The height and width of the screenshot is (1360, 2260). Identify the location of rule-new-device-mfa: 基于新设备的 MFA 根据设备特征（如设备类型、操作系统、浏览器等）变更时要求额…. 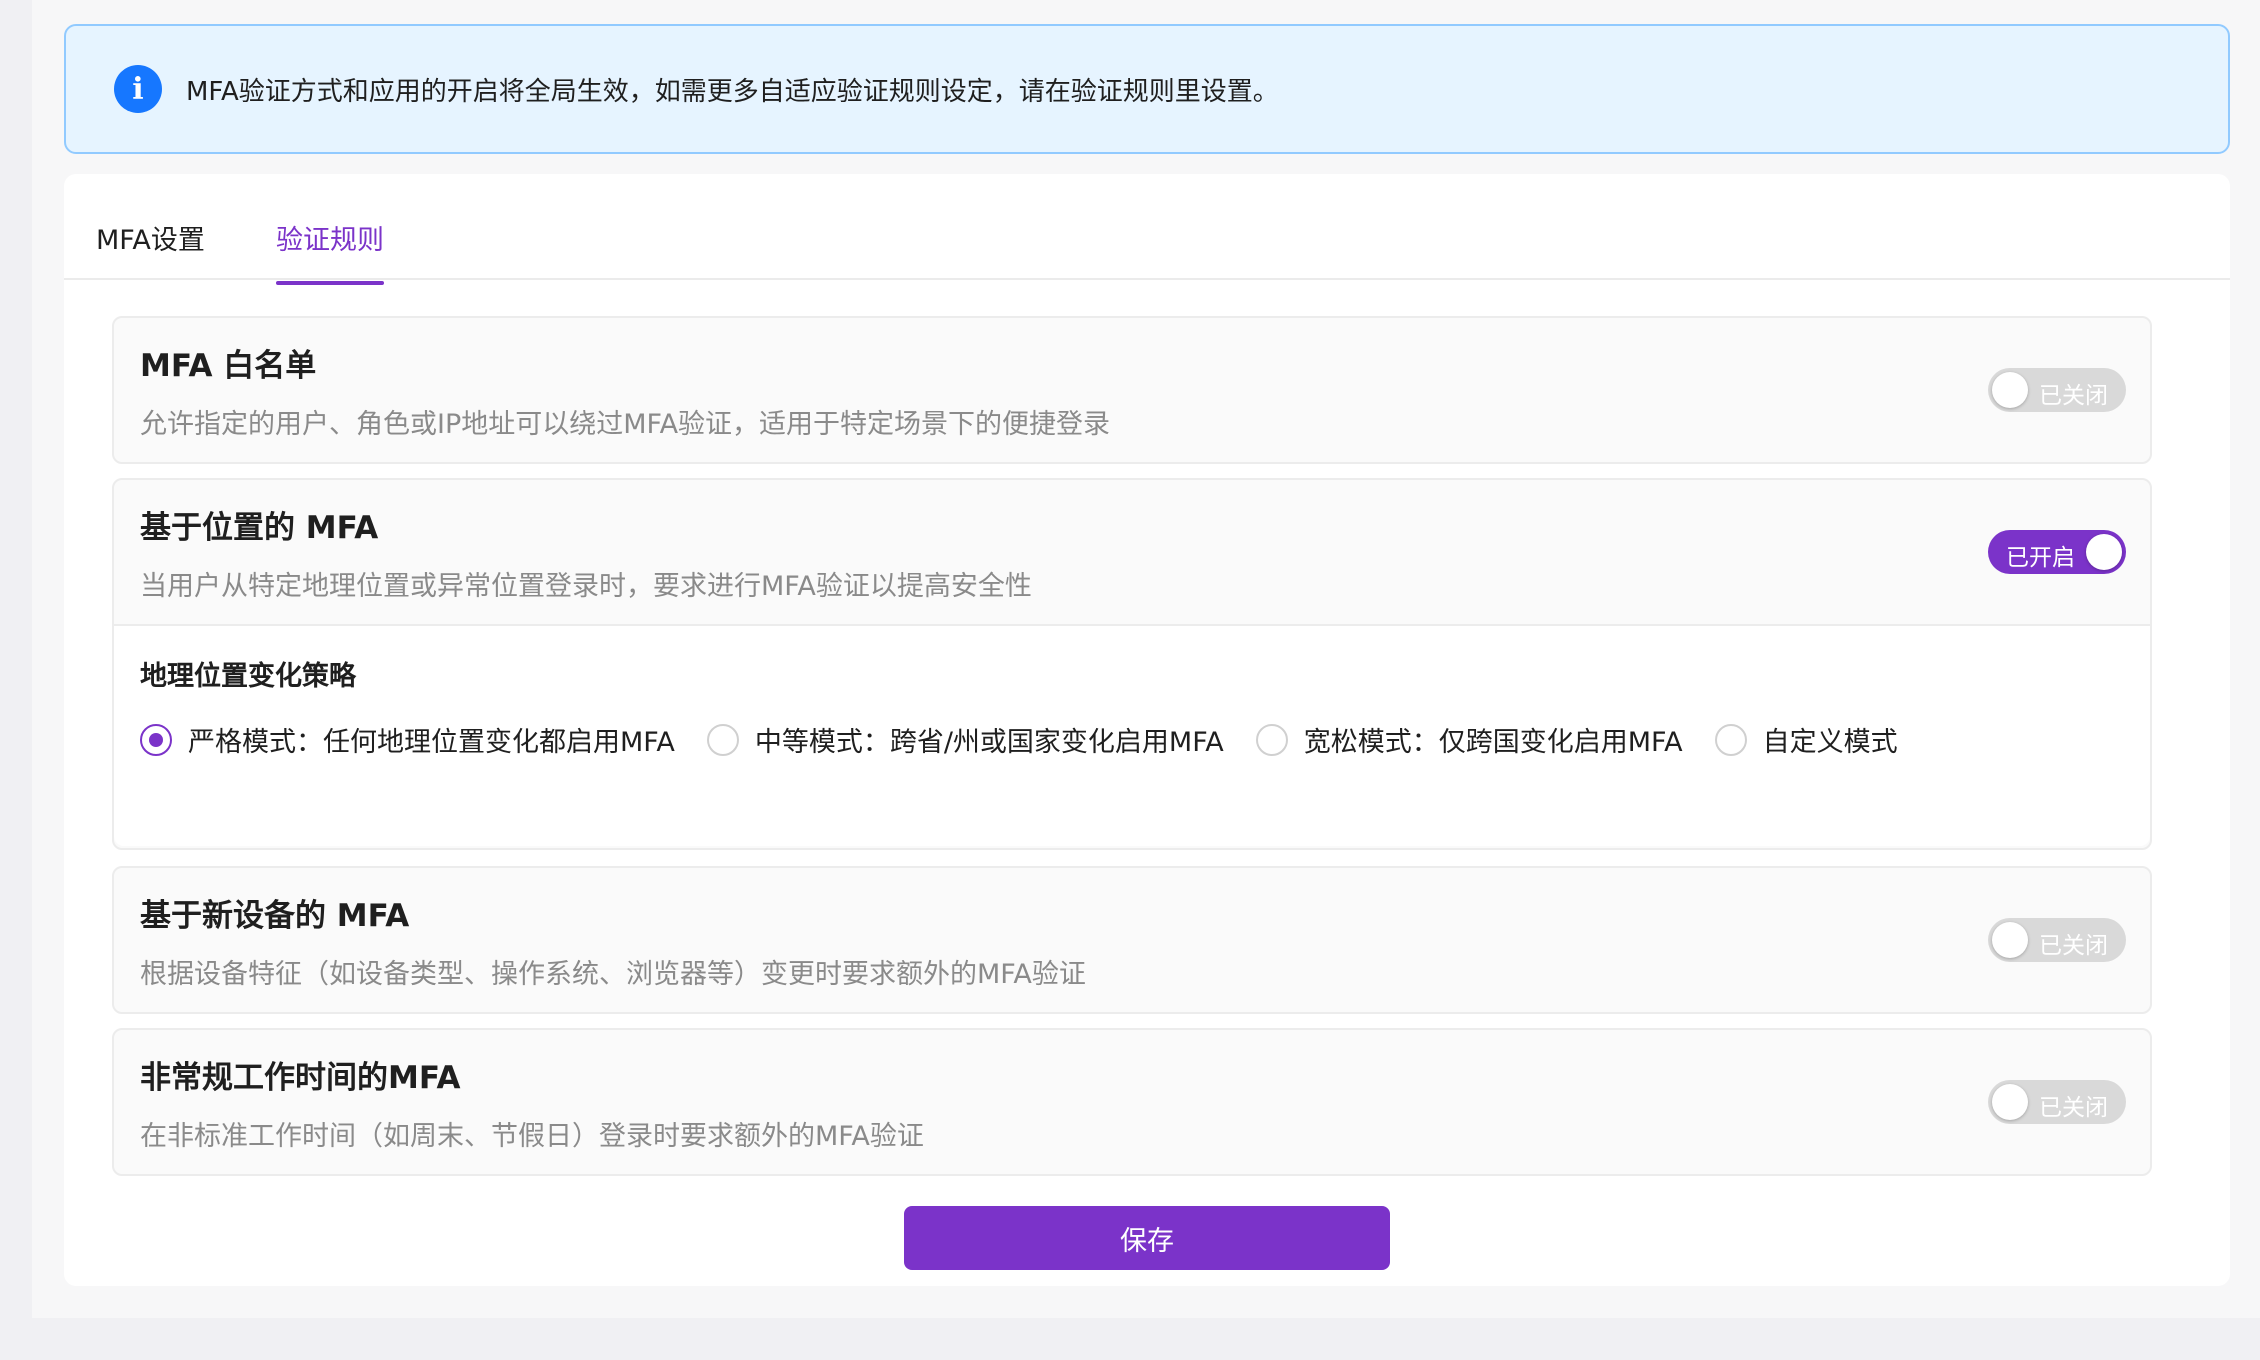
(1132, 940).